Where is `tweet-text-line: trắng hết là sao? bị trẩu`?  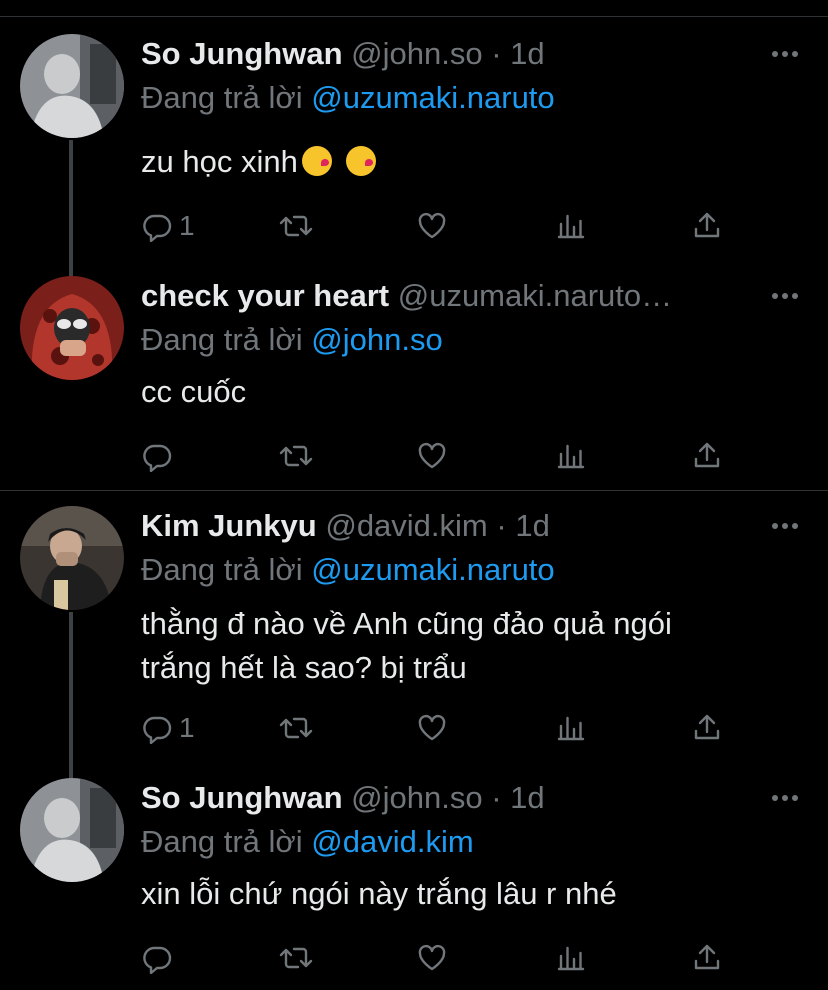 tweet-text-line: trắng hết là sao? bị trẩu is located at coordinates (304, 667).